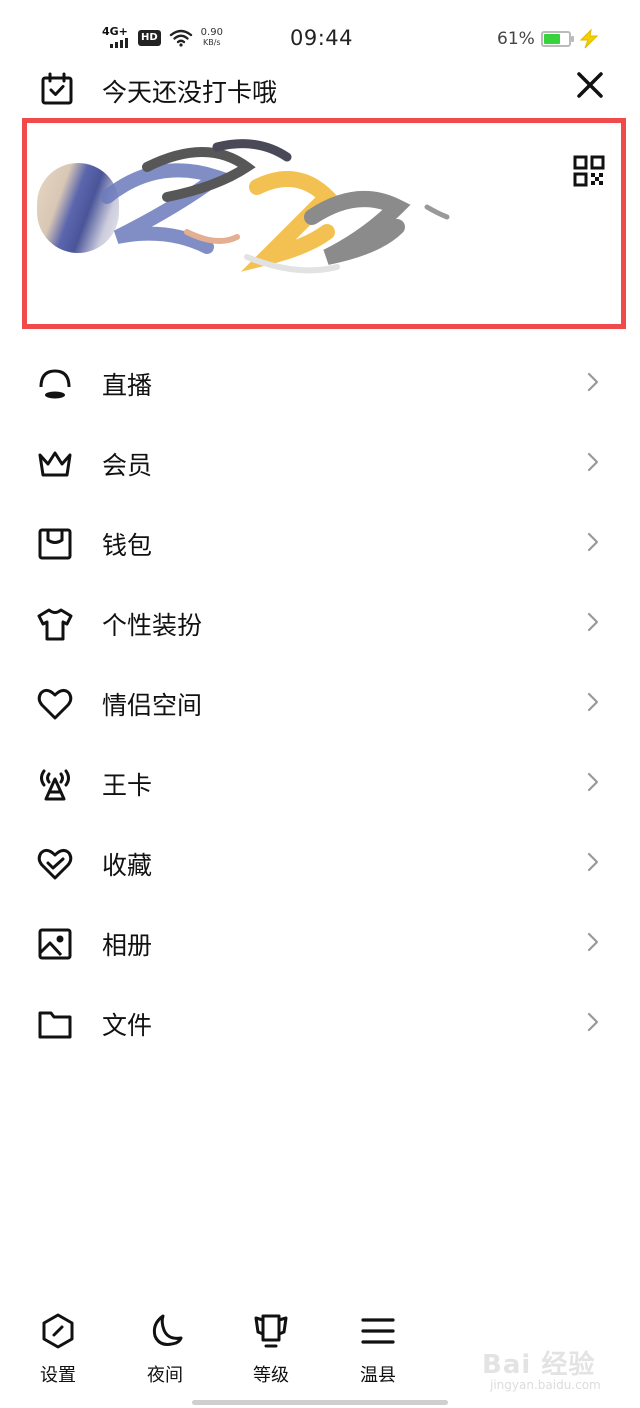 The height and width of the screenshot is (1408, 640). I want to click on level-button: 等级, so click(272, 1346).